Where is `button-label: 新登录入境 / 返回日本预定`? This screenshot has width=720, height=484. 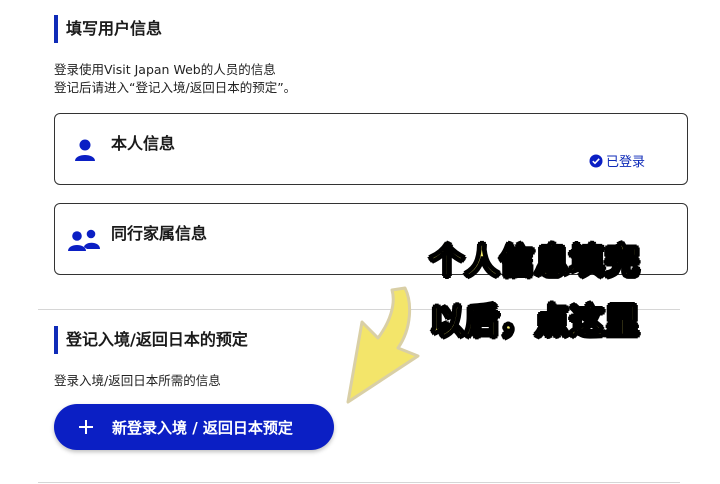
button-label: 新登录入境 / 返回日本预定 is located at coordinates (202, 427).